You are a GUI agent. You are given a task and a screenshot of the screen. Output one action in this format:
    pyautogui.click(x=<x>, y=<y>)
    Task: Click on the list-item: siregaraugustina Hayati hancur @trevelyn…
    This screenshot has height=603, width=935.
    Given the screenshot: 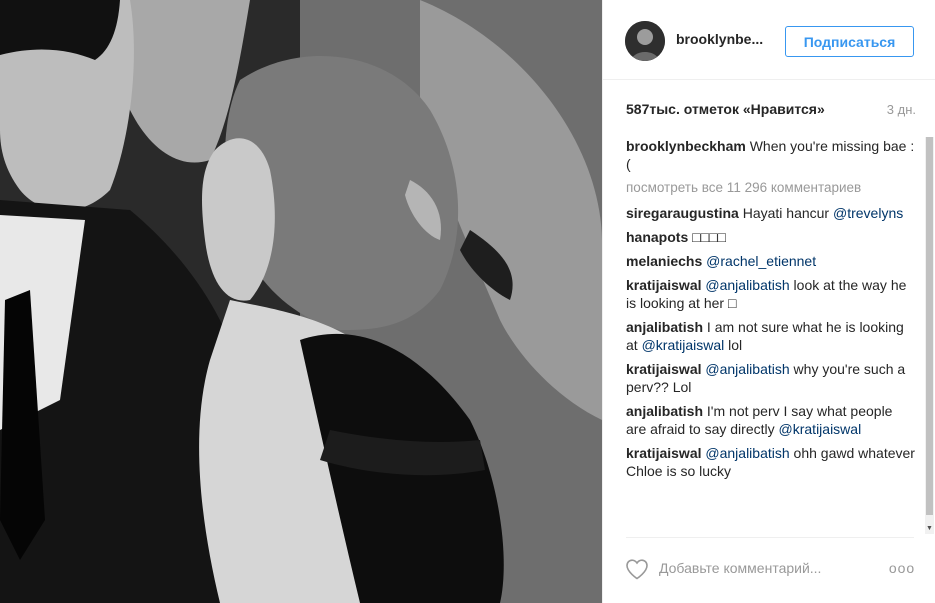 What is the action you would take?
    pyautogui.click(x=771, y=213)
    